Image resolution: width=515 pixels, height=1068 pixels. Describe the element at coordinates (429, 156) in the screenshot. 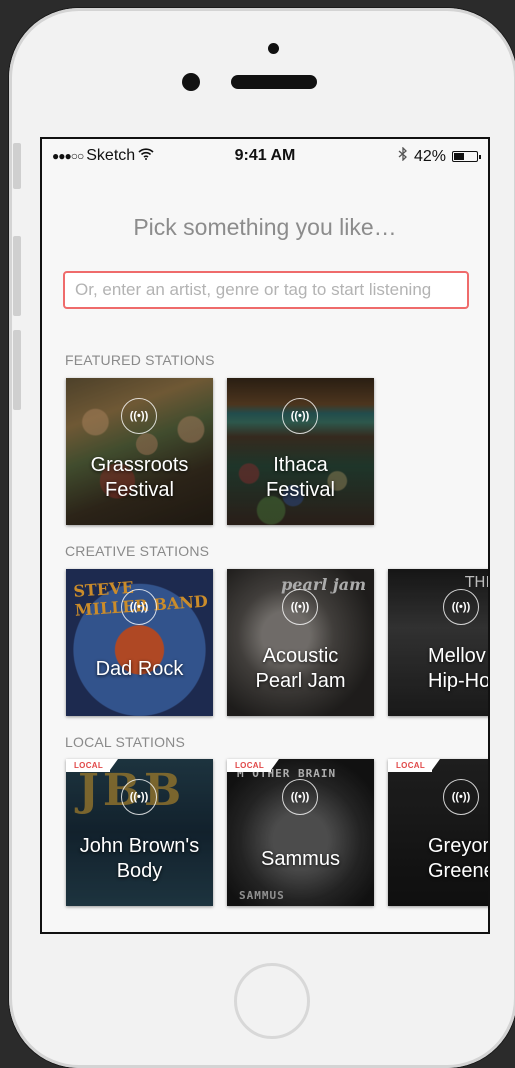

I see `battery-percent: 42%` at that location.